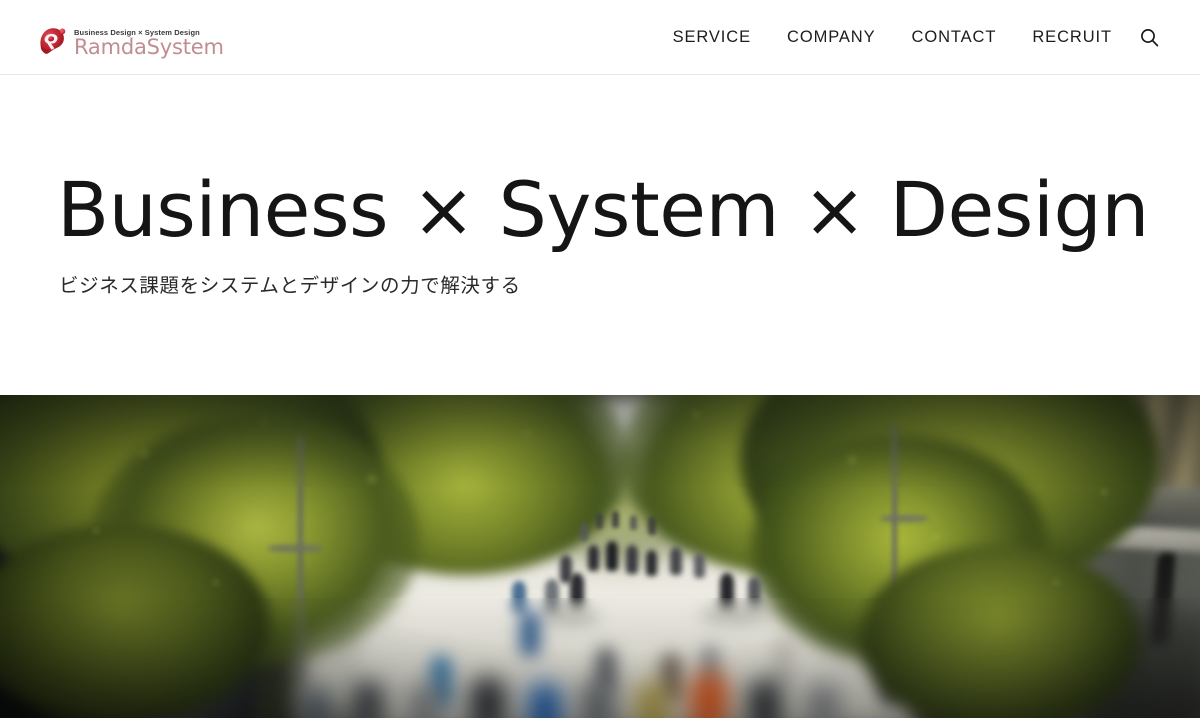 The width and height of the screenshot is (1200, 718). Describe the element at coordinates (831, 37) in the screenshot. I see `nav-item-company: COMPANY` at that location.